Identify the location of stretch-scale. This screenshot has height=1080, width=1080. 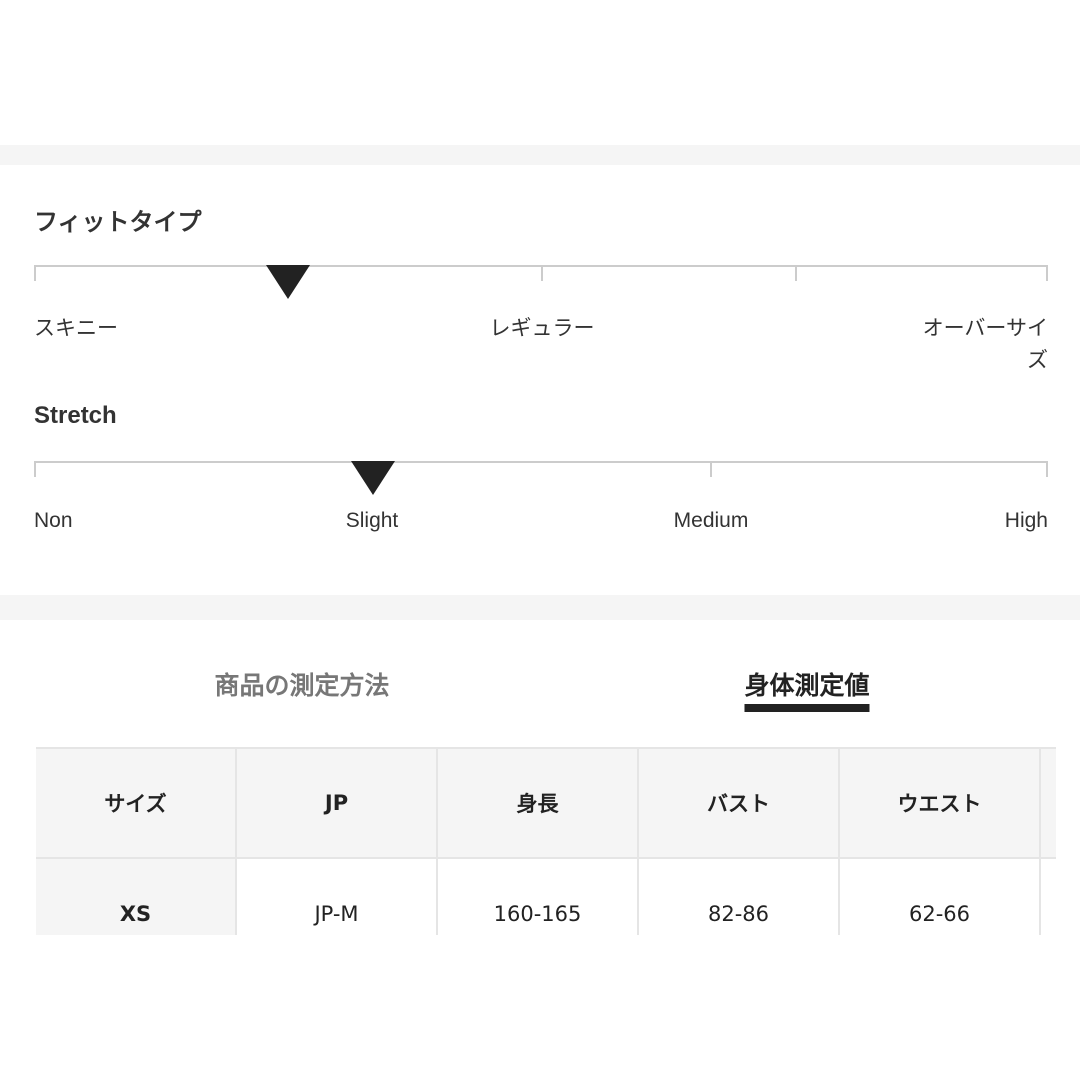
(541, 478).